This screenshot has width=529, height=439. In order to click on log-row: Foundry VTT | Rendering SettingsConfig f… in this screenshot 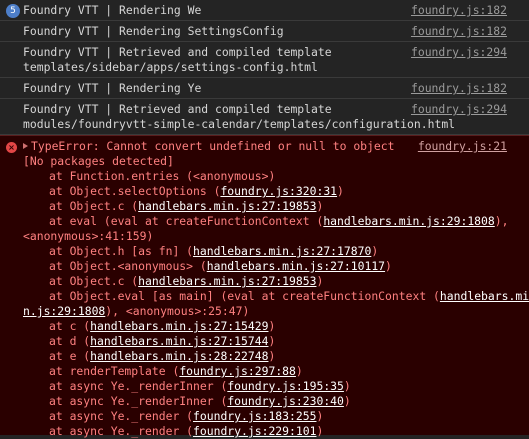, I will do `click(264, 31)`.